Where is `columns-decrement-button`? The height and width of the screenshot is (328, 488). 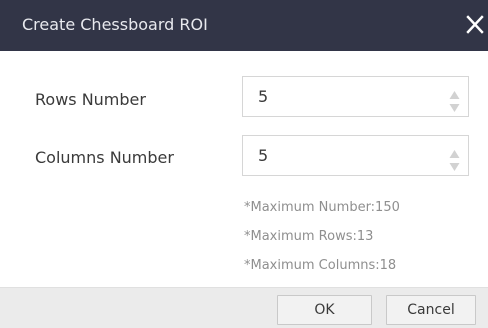 columns-decrement-button is located at coordinates (454, 164).